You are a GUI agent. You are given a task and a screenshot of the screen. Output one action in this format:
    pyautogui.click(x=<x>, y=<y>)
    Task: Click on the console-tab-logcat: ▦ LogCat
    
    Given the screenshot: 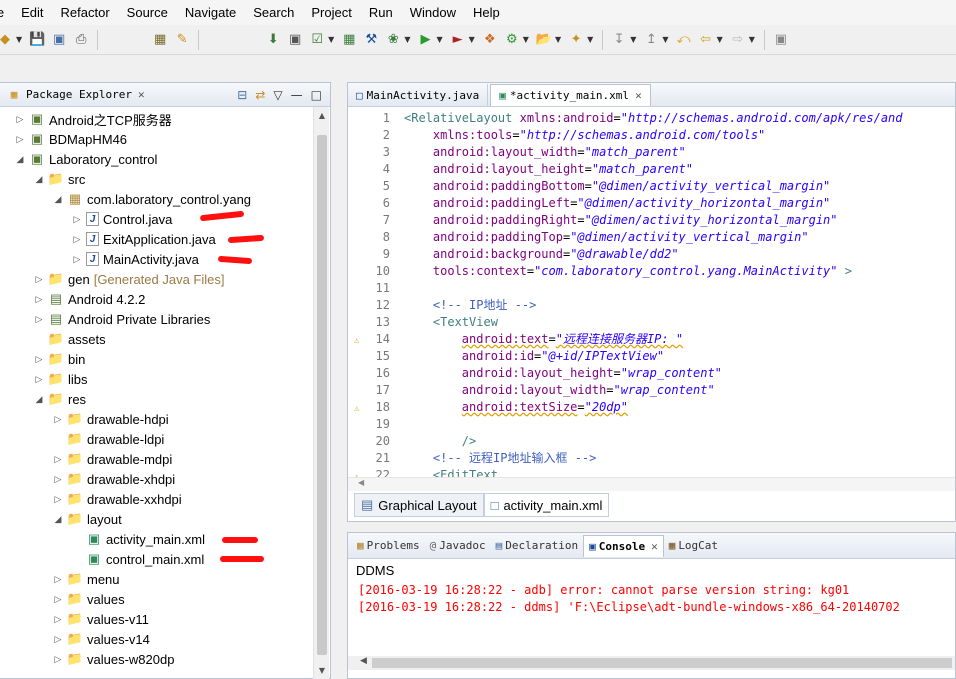 What is the action you would take?
    pyautogui.click(x=693, y=546)
    